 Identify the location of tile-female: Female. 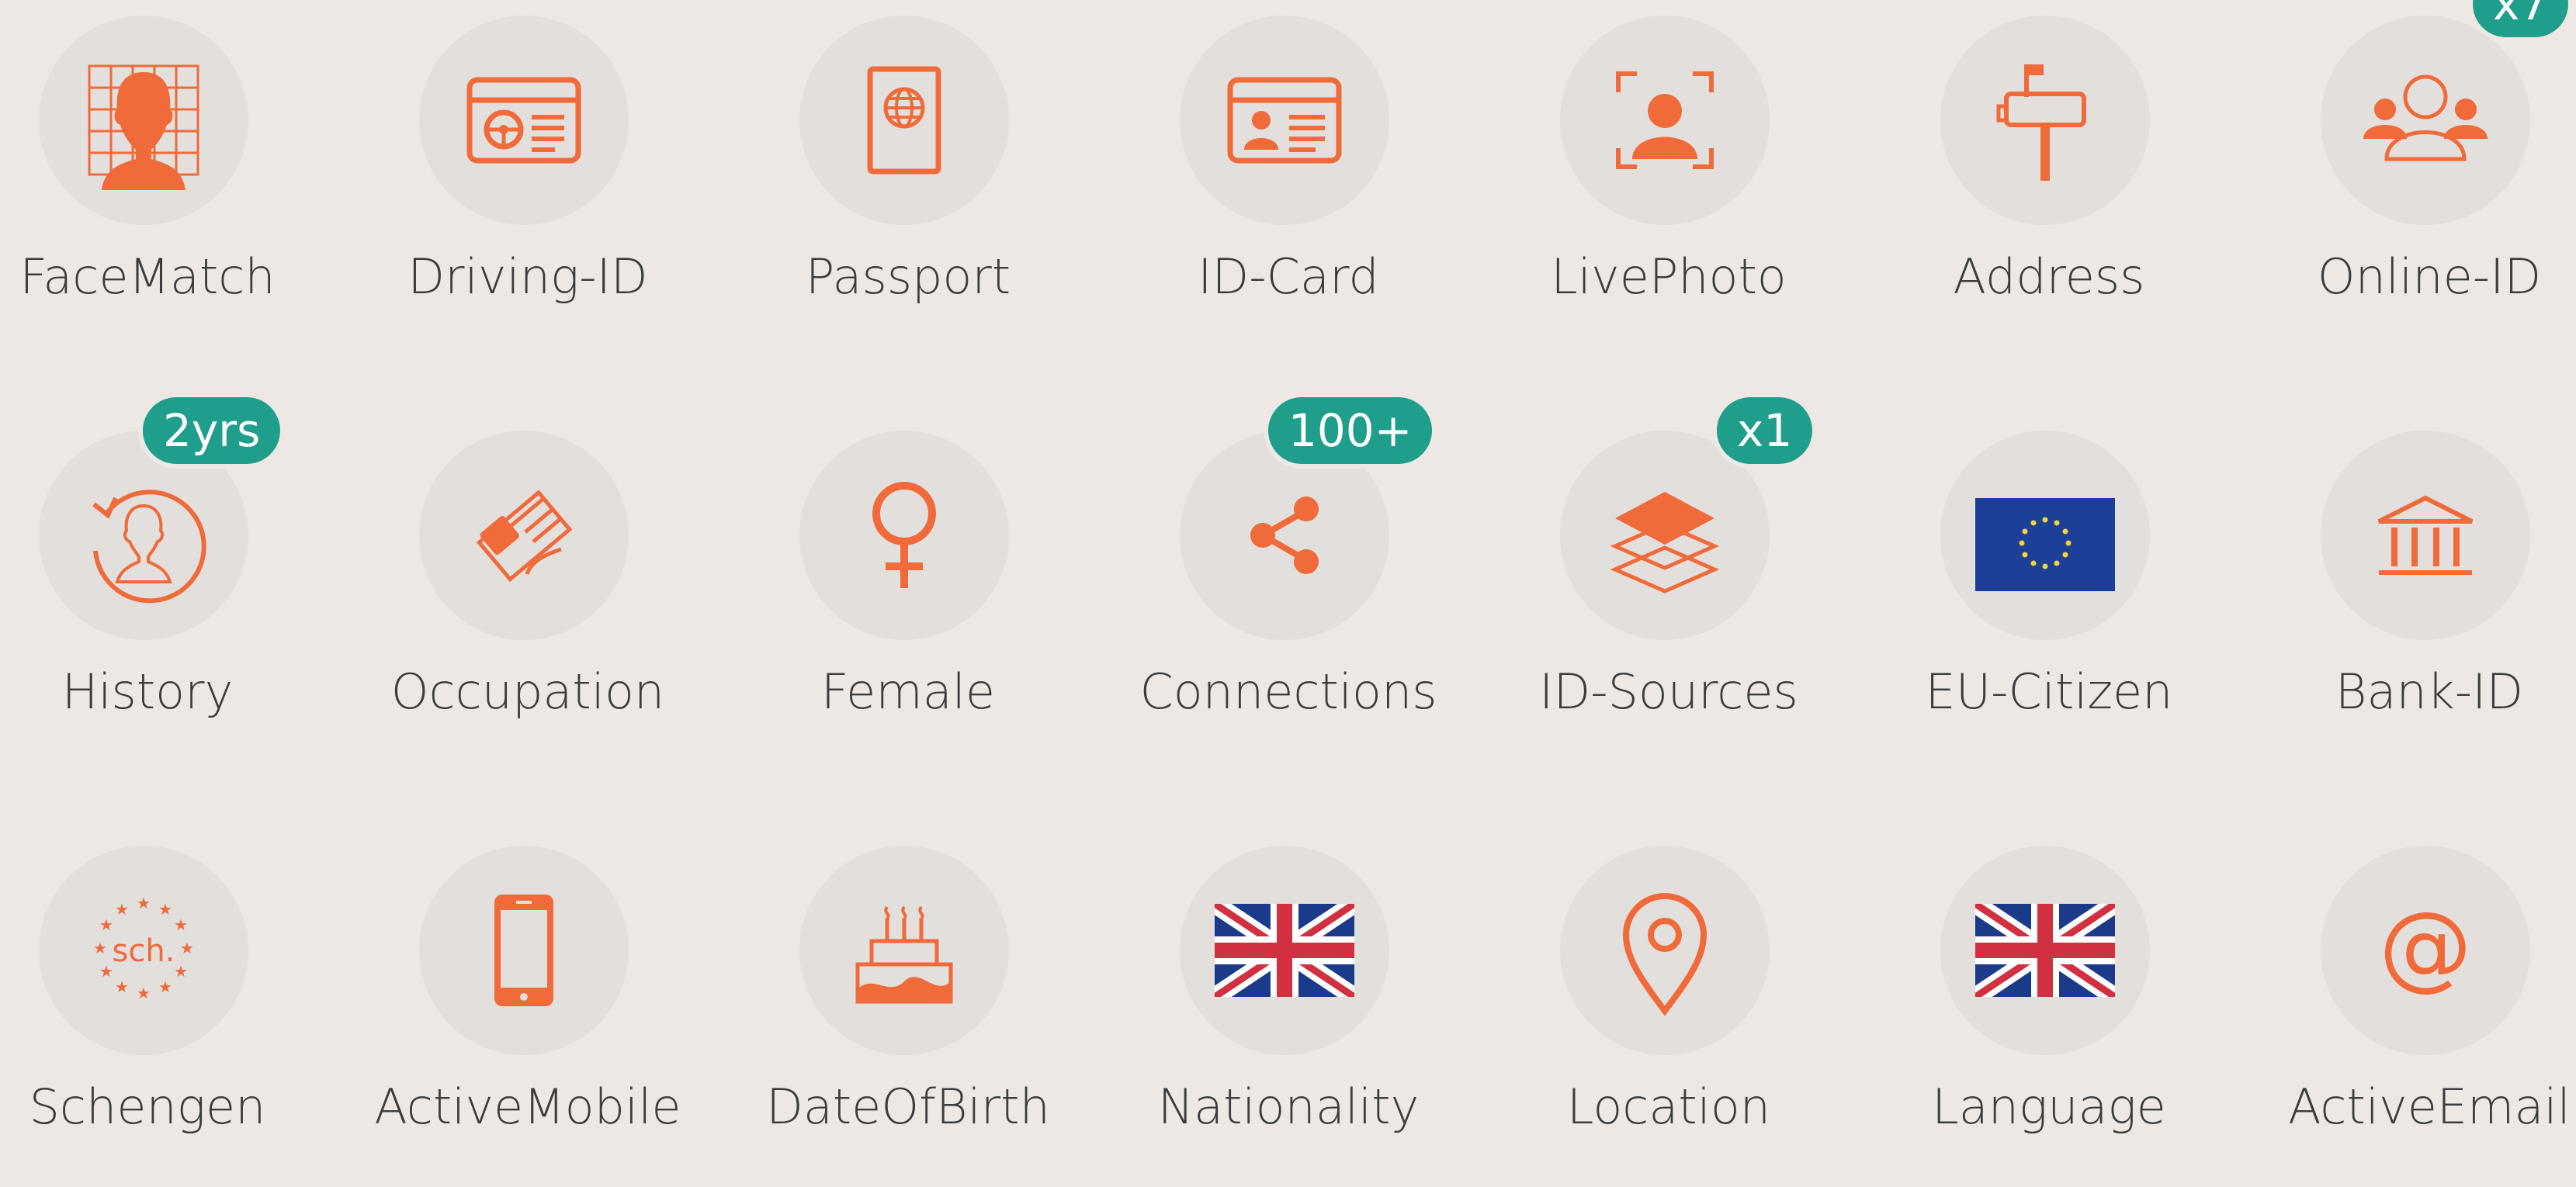
(908, 601).